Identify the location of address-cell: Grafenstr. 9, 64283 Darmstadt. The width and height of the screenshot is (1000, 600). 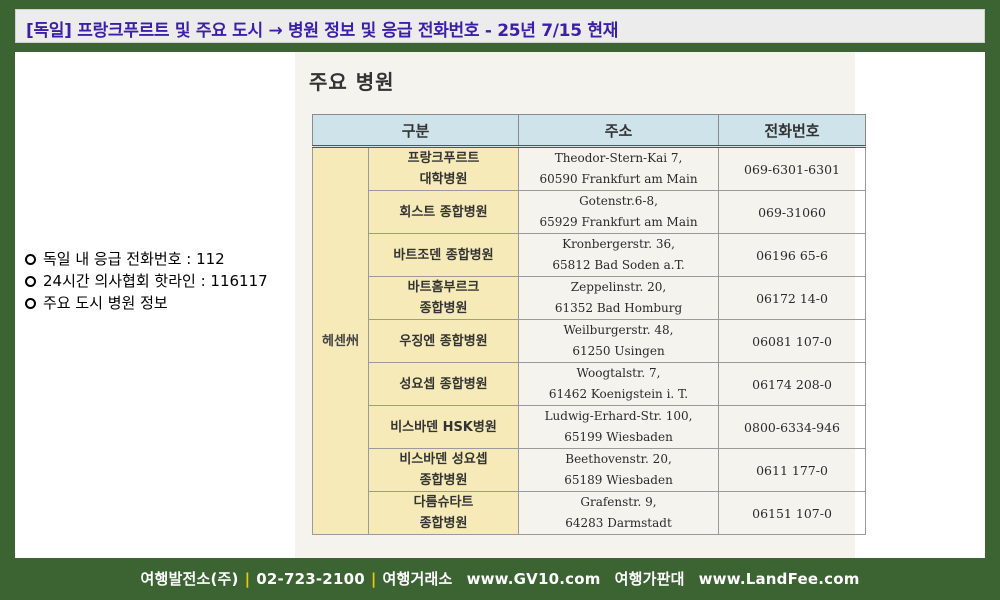
(619, 513).